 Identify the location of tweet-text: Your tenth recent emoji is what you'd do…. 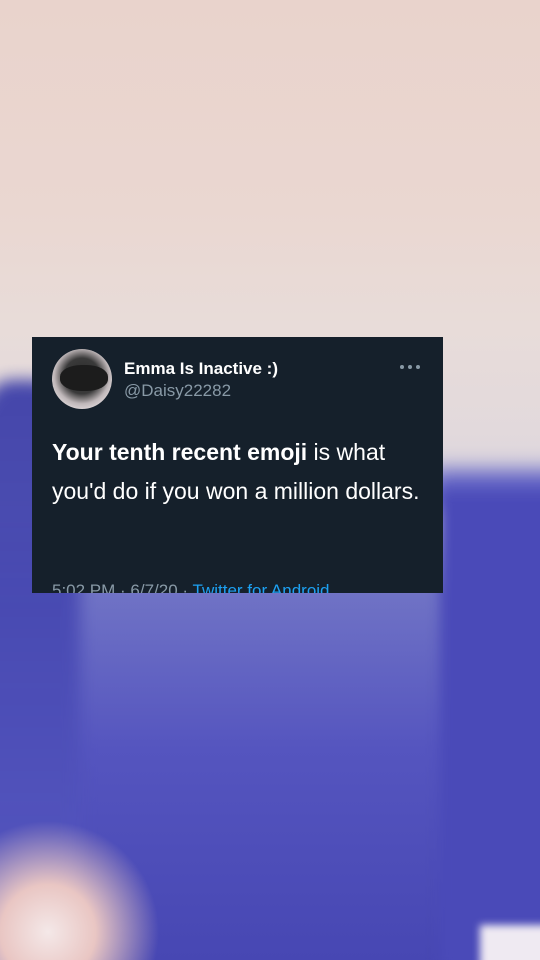
(239, 472).